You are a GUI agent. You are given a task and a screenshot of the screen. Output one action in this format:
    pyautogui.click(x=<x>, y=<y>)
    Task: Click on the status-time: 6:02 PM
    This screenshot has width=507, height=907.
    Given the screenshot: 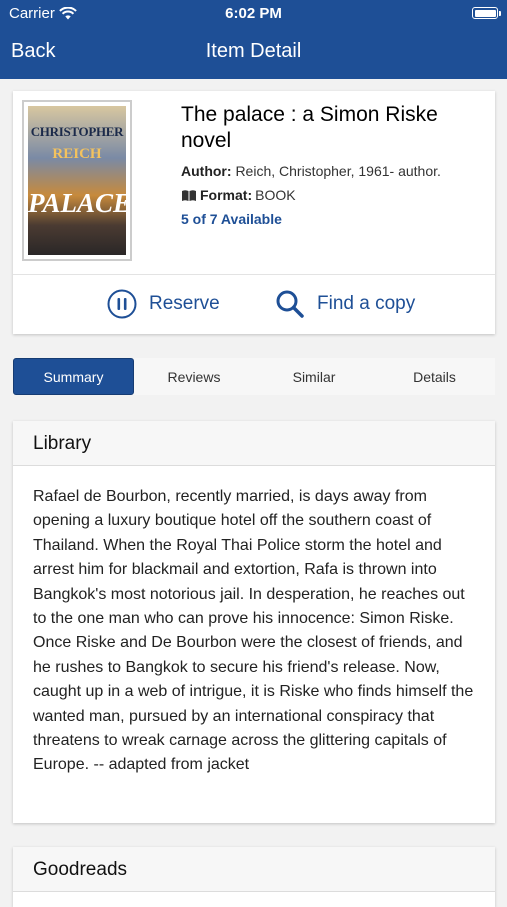 What is the action you would take?
    pyautogui.click(x=253, y=13)
    